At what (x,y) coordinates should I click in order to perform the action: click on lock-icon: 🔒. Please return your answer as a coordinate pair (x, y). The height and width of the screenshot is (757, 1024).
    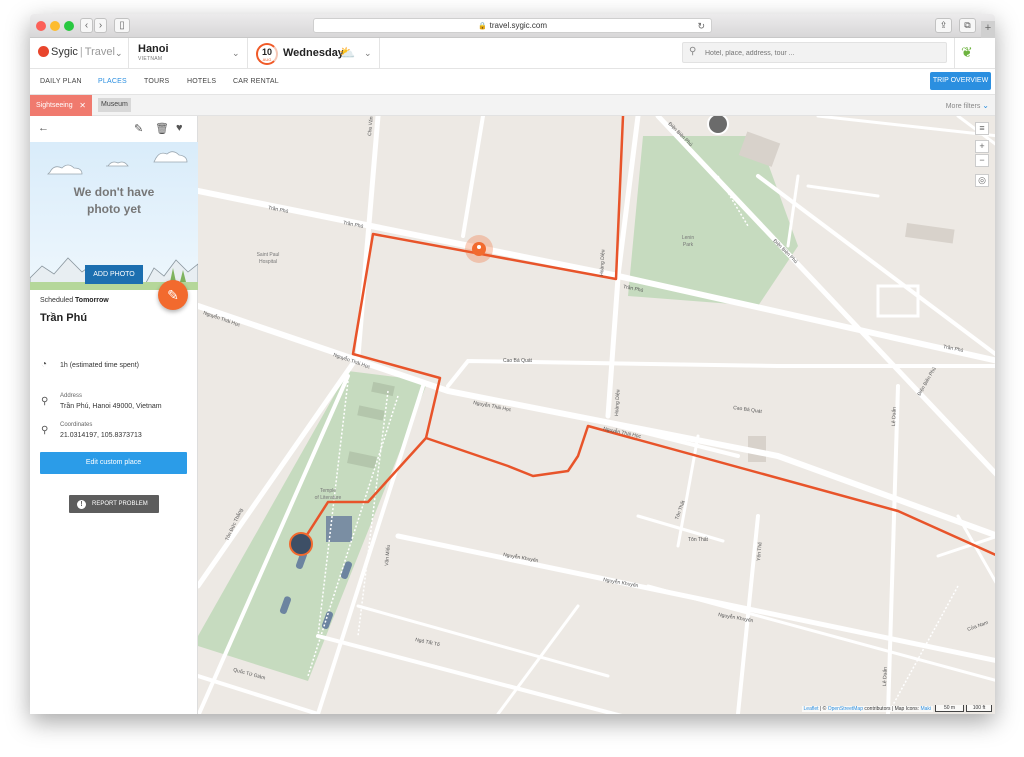
    Looking at the image, I should click on (482, 26).